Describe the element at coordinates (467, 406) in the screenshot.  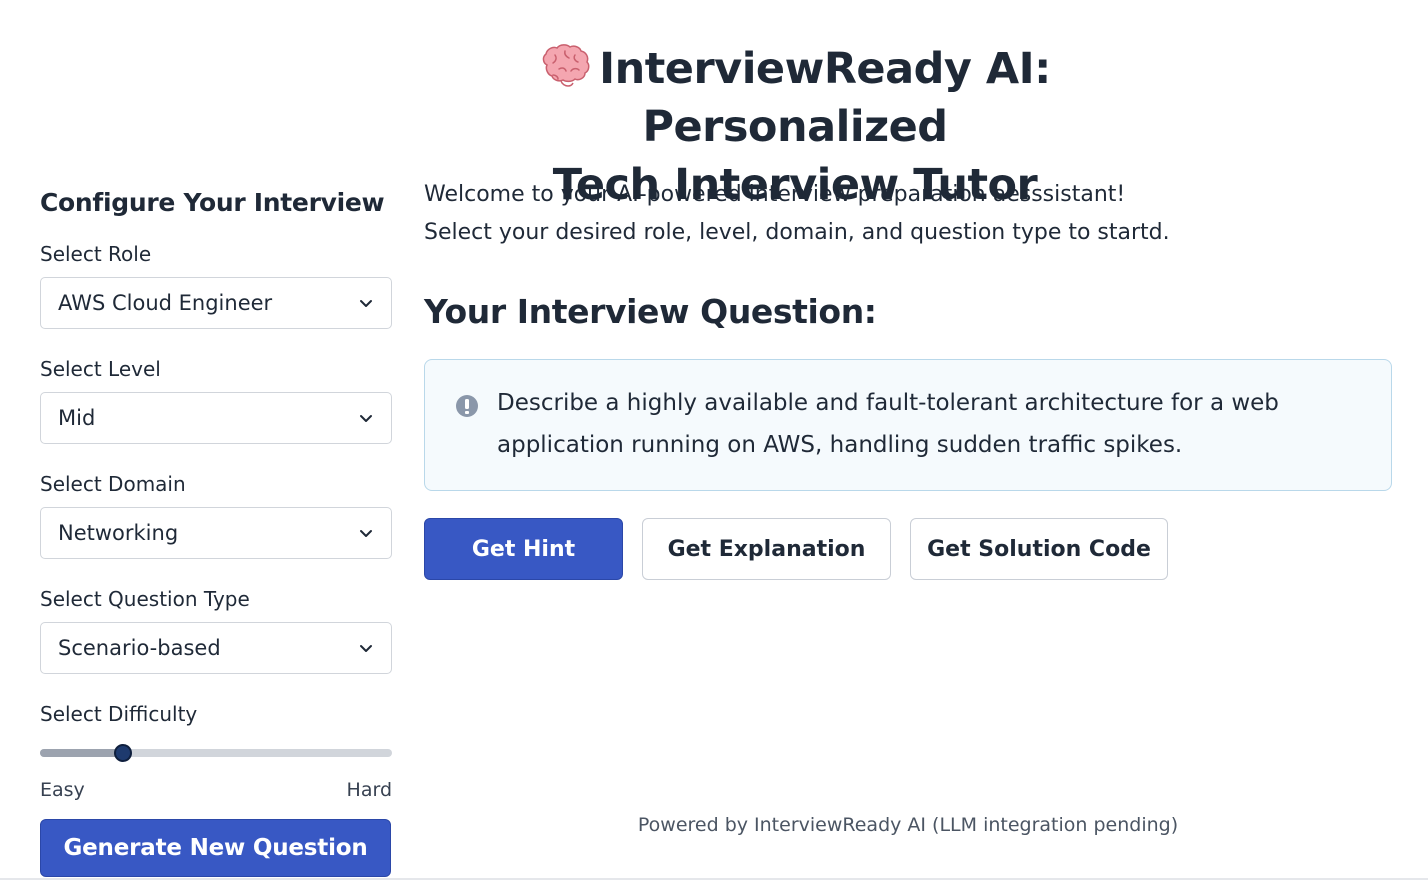
I see `info-icon` at that location.